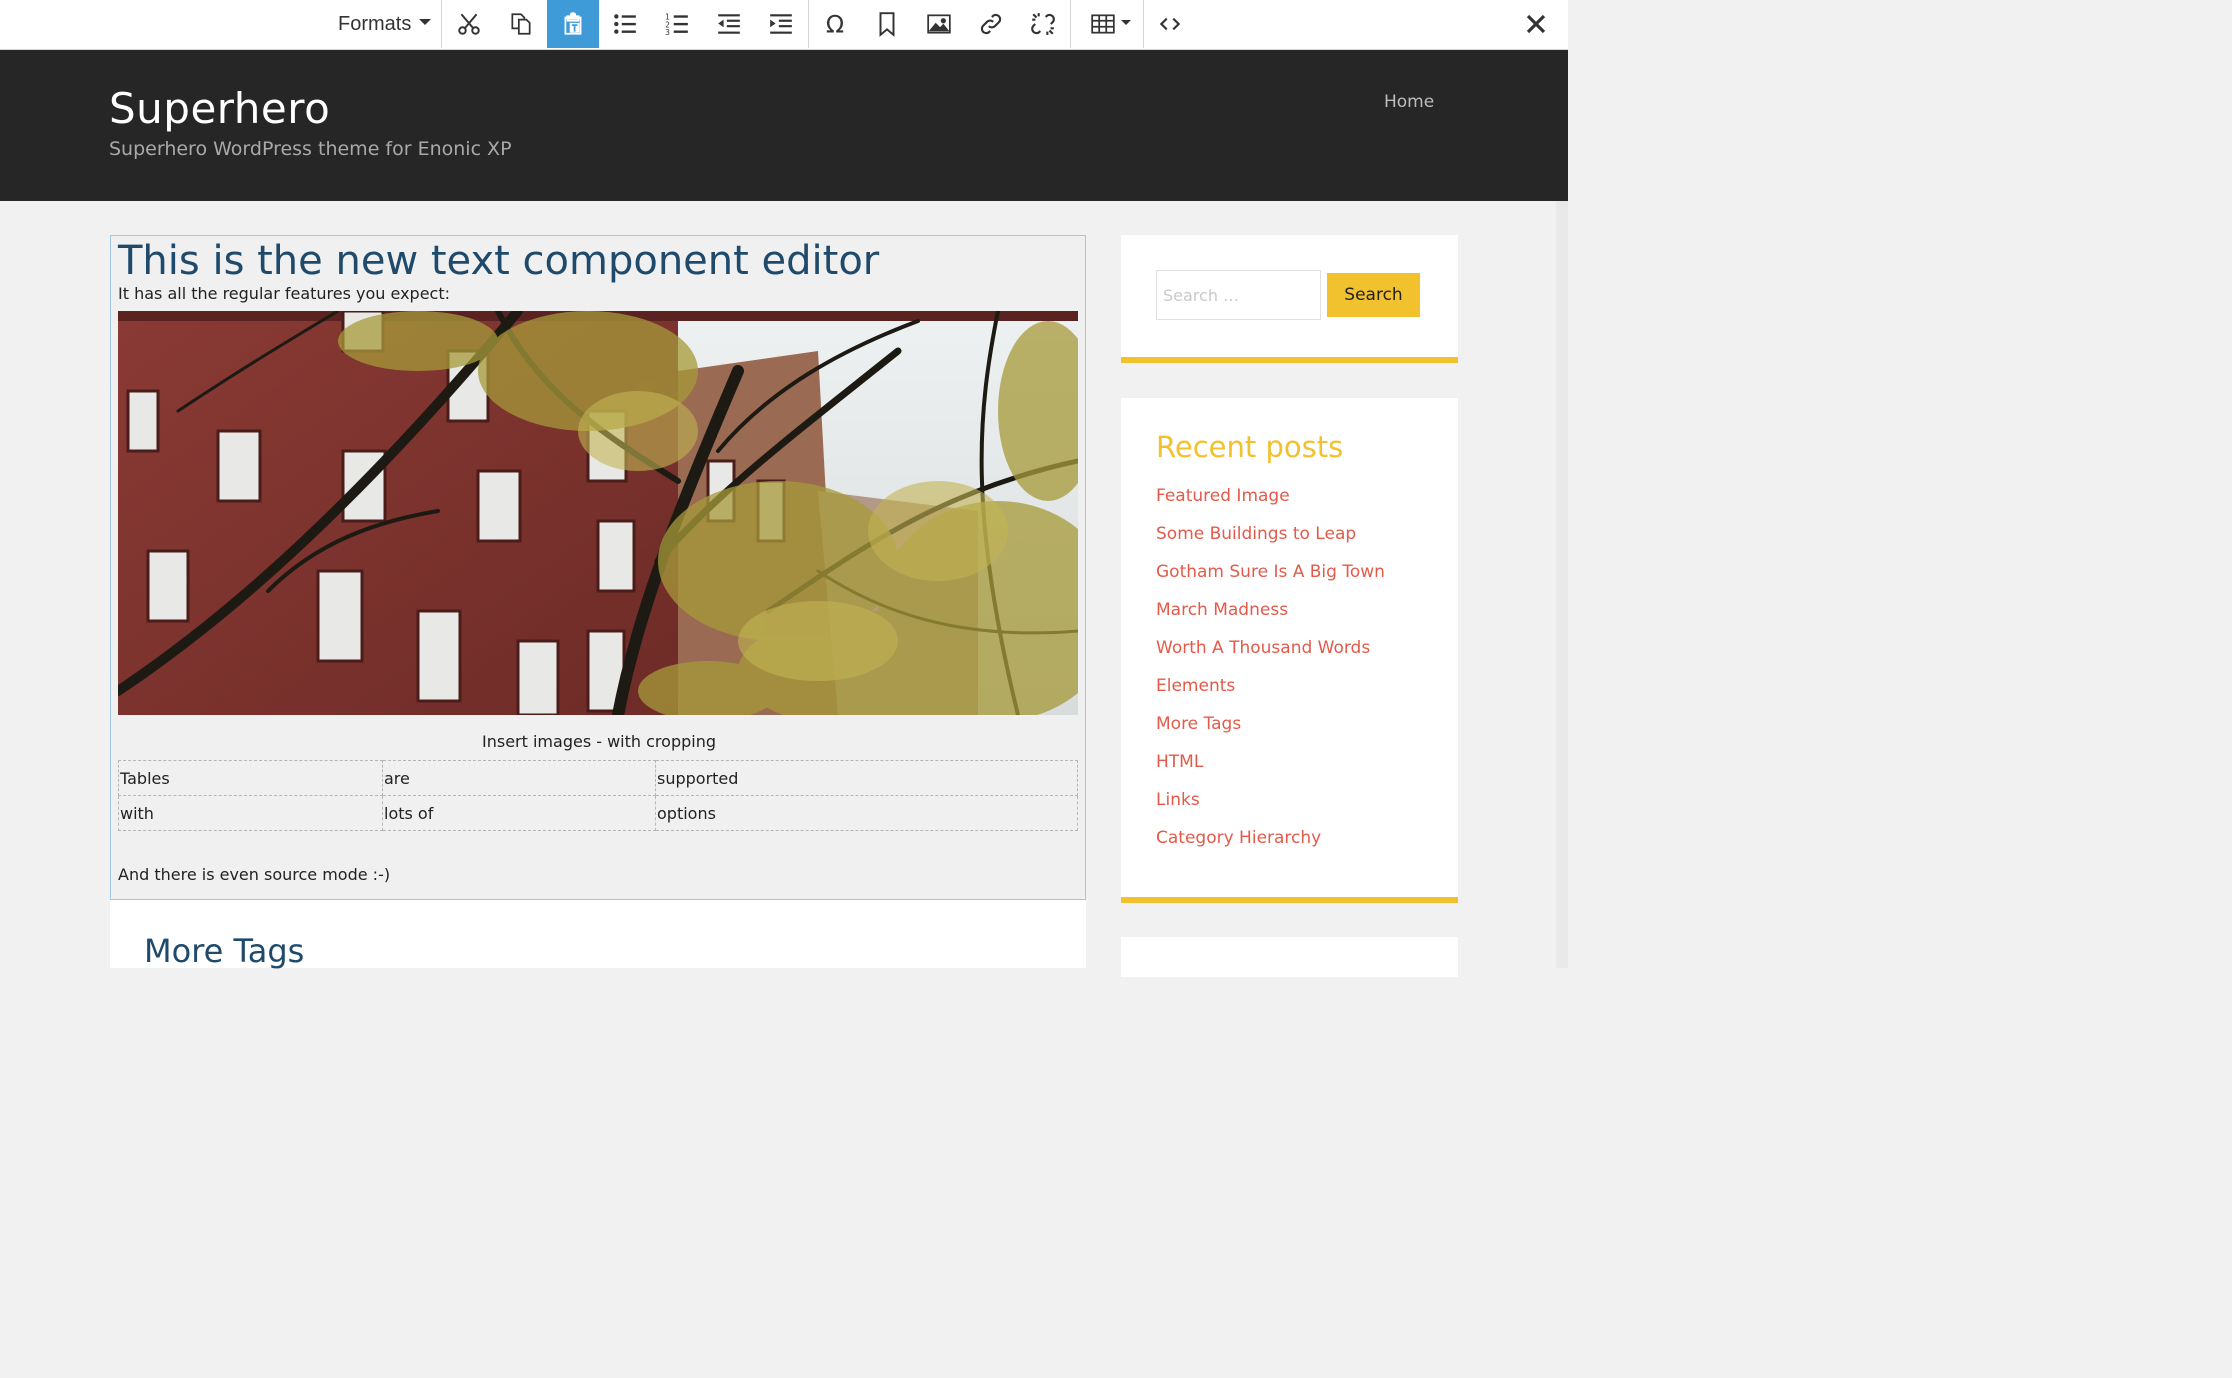 This screenshot has height=1378, width=2232. What do you see at coordinates (1270, 657) in the screenshot?
I see `recent-post-link: Worth A Thousand Words` at bounding box center [1270, 657].